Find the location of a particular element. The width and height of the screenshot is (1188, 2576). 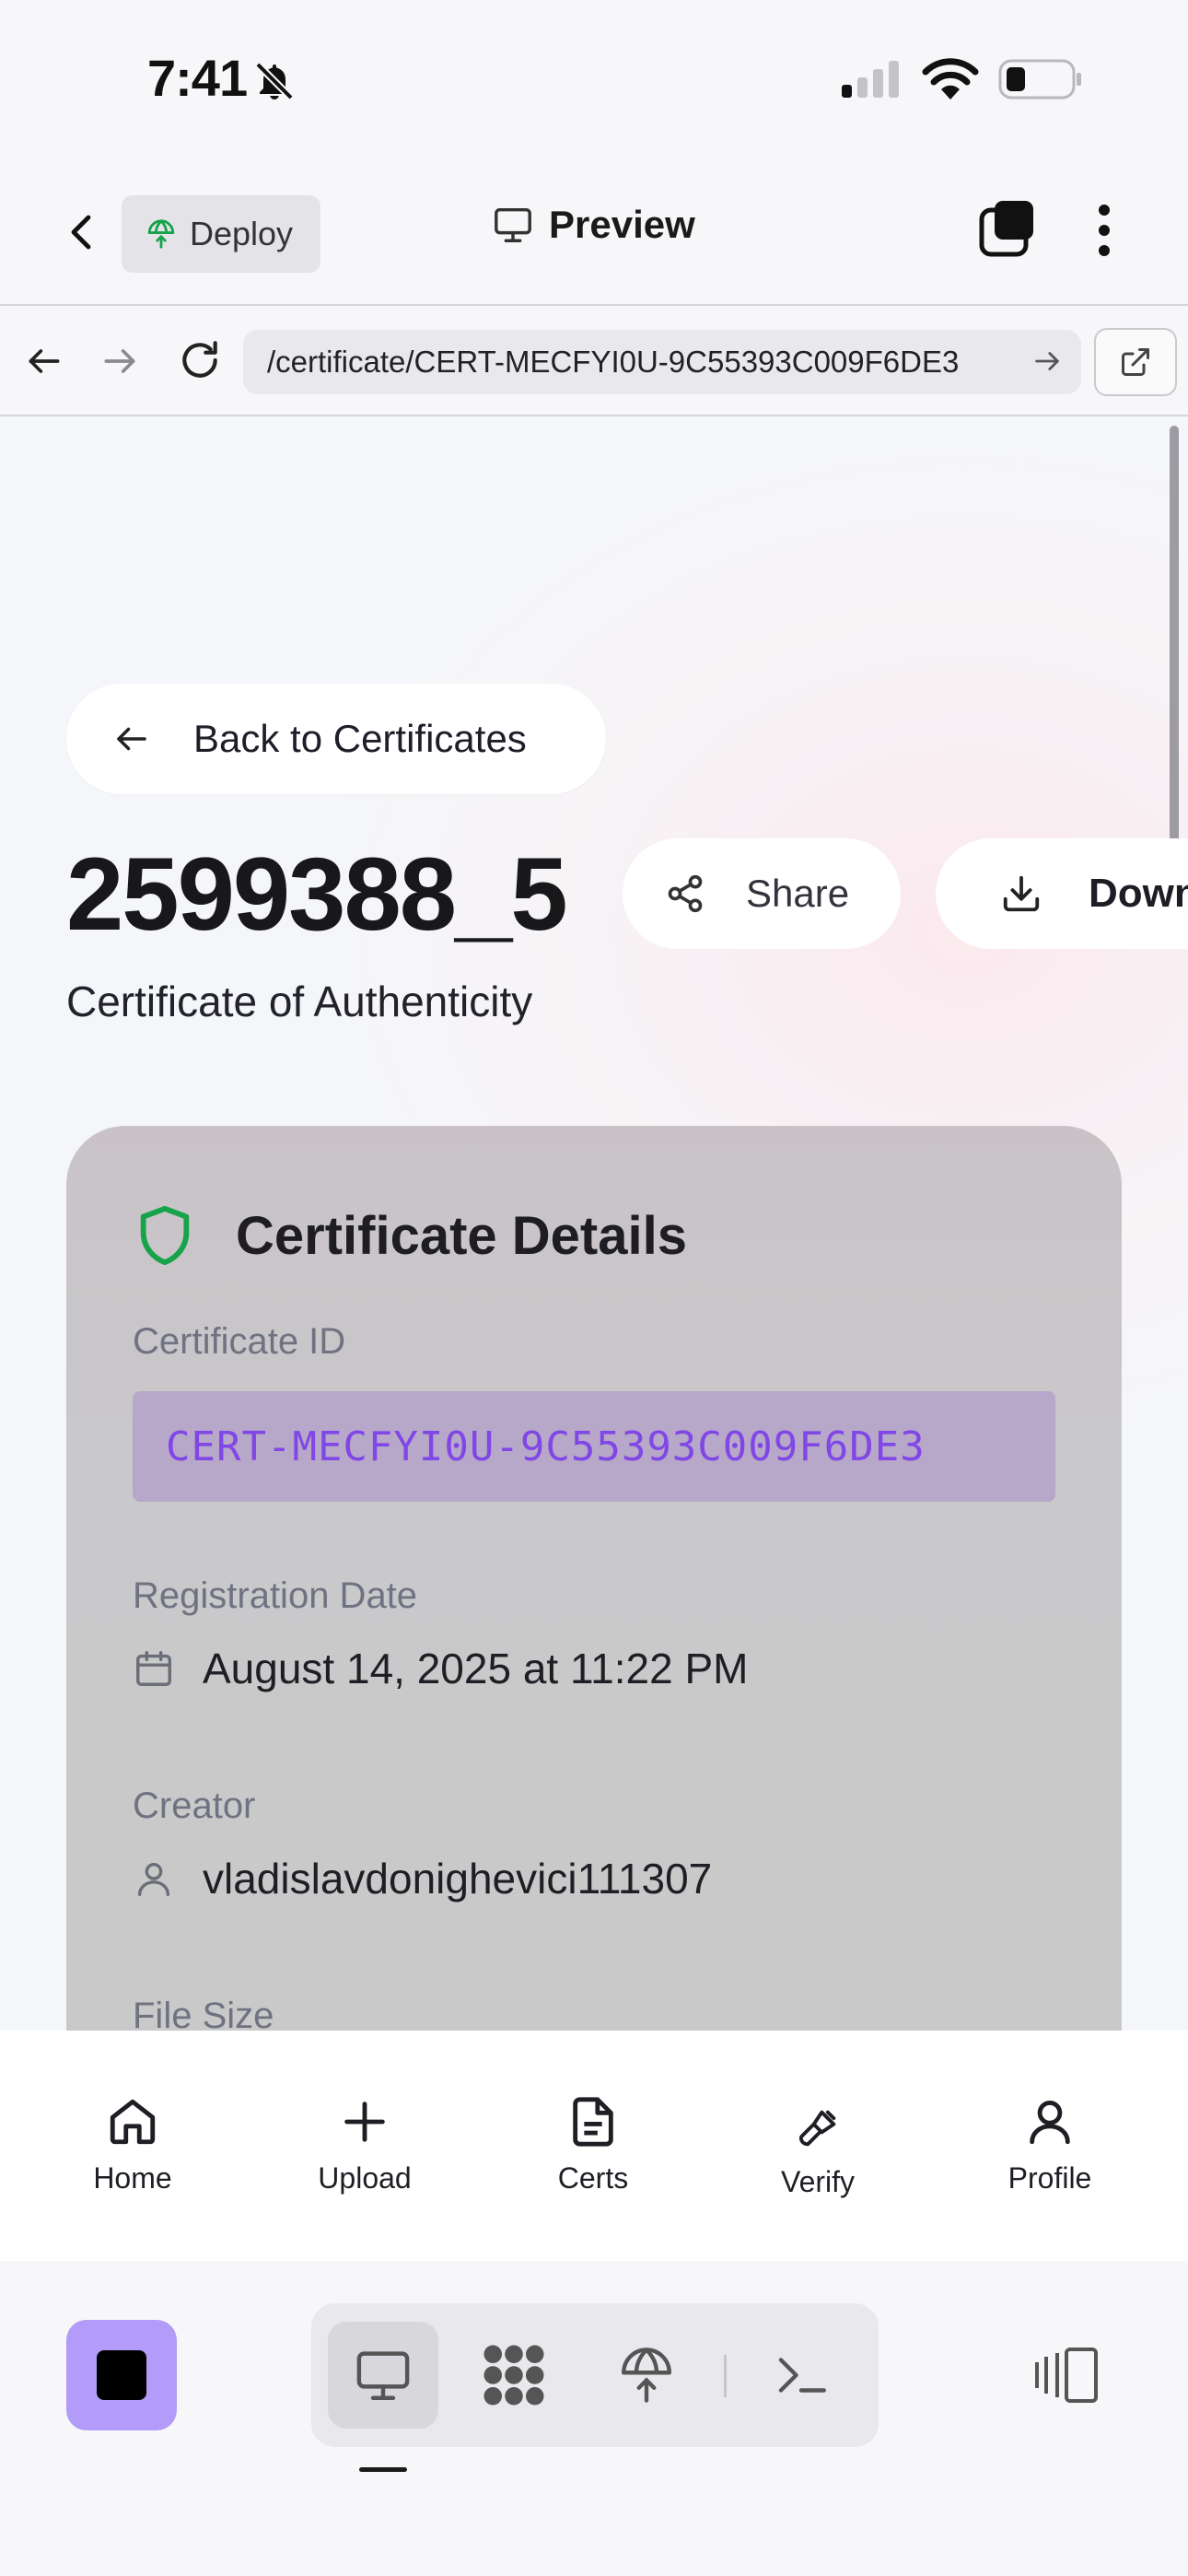

download-button: Down is located at coordinates (1062, 893).